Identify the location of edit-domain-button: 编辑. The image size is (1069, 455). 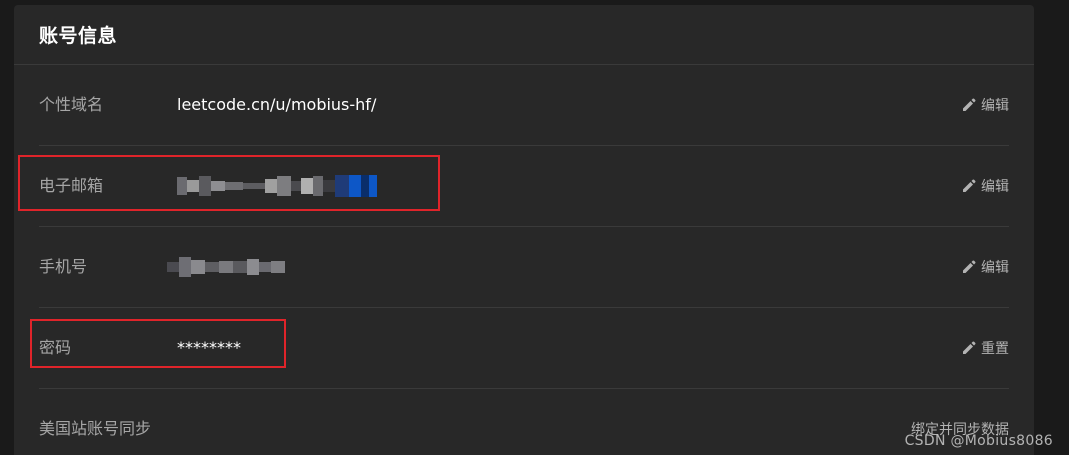
(985, 105).